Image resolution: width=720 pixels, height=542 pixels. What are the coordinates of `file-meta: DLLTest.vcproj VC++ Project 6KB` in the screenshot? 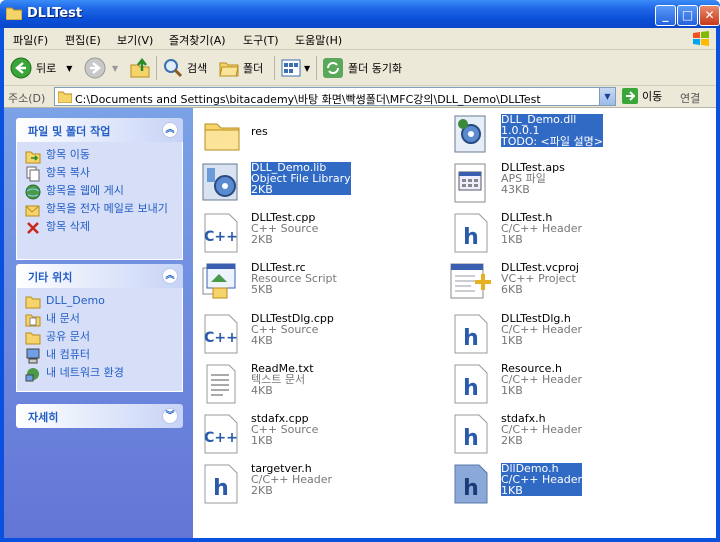 It's located at (540, 278).